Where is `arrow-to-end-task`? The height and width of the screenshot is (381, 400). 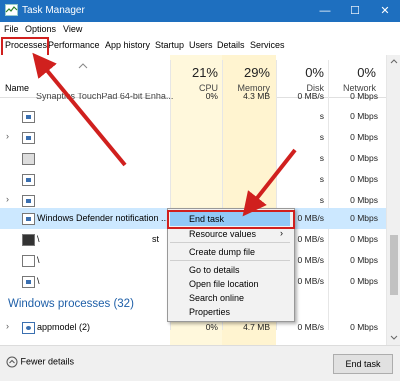 arrow-to-end-task is located at coordinates (269, 182).